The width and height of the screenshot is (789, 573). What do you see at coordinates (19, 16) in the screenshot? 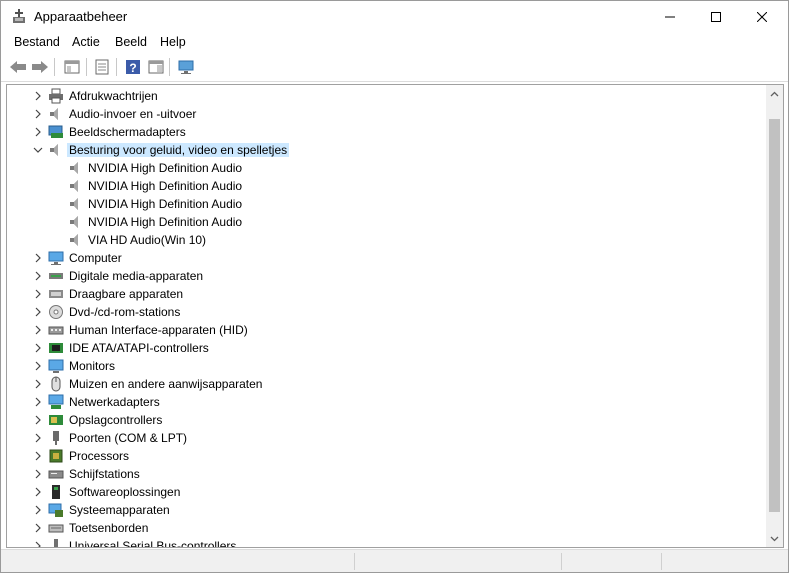
I see `device-manager-icon` at bounding box center [19, 16].